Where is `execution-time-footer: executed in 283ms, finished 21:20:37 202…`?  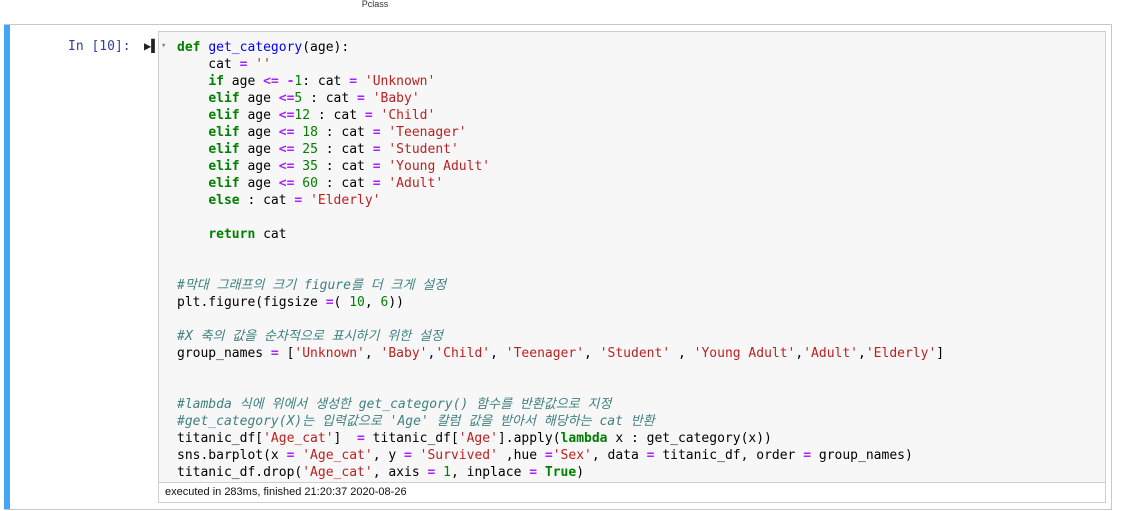
execution-time-footer: executed in 283ms, finished 21:20:37 202… is located at coordinates (632, 493).